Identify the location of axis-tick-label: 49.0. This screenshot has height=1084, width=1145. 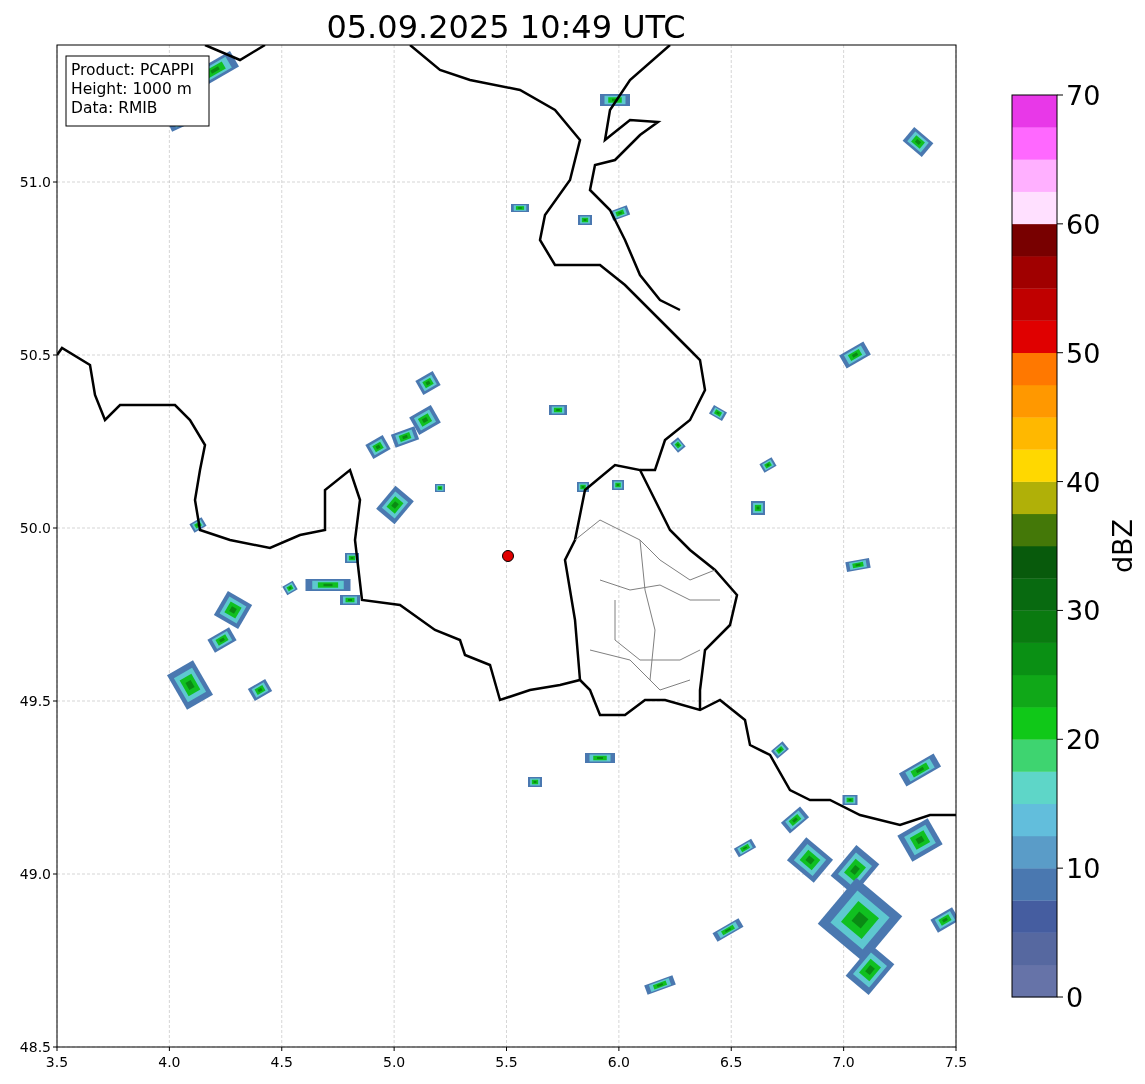
(35, 874).